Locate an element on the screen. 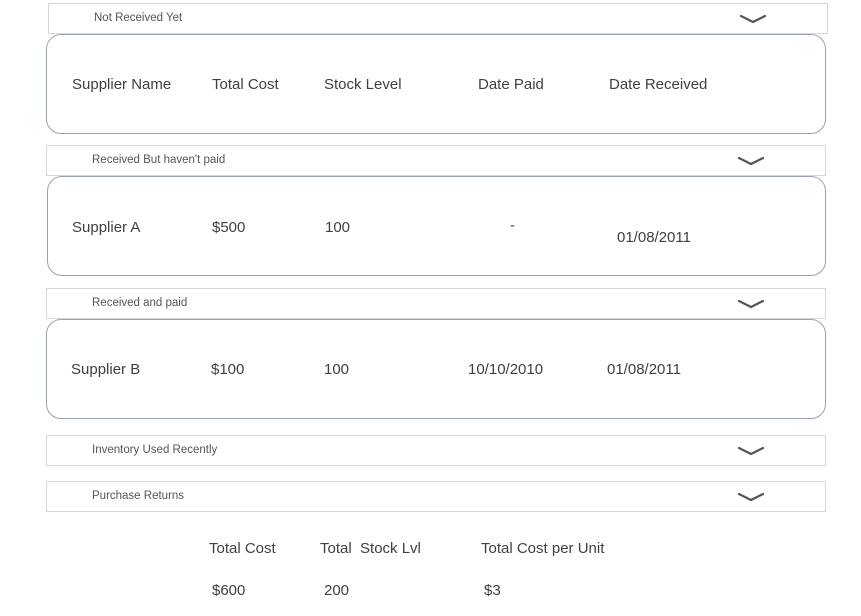  date-paid: 10/10/2010 is located at coordinates (506, 369).